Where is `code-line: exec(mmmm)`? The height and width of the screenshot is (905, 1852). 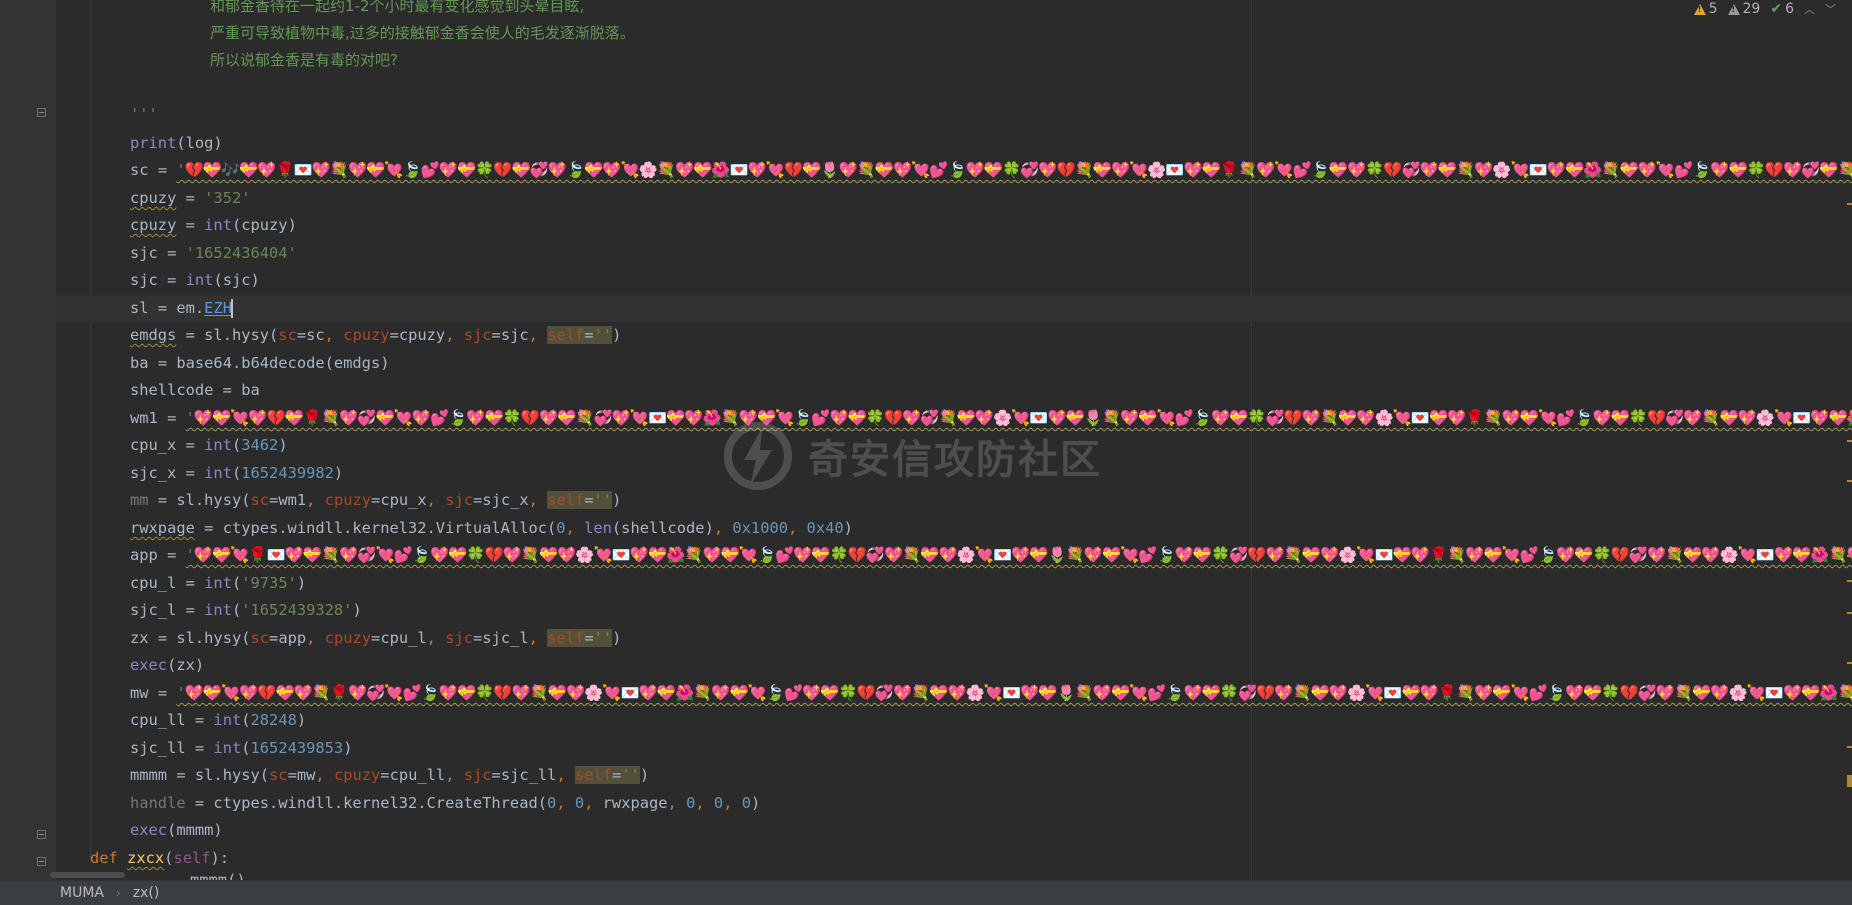 code-line: exec(mmmm) is located at coordinates (176, 830).